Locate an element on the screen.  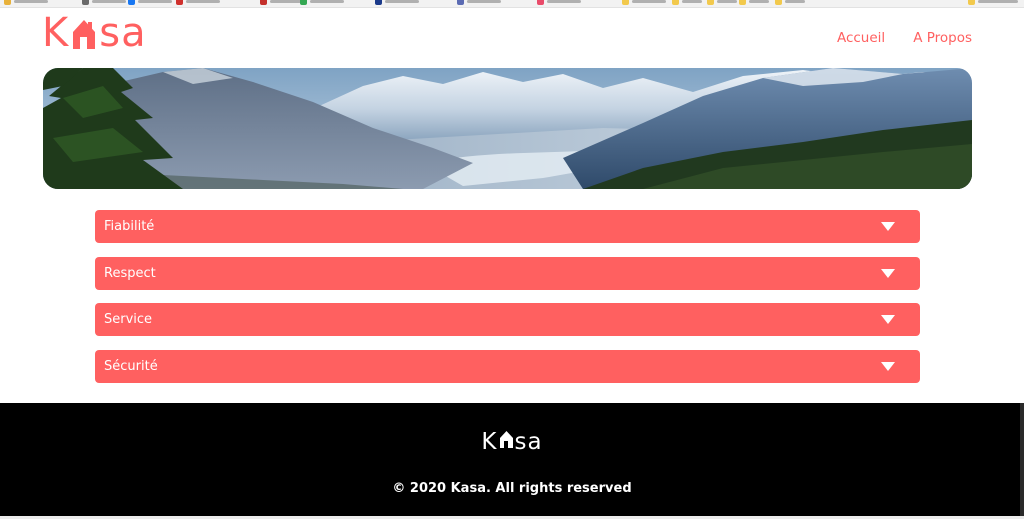
footer-logo-letters-sa: sa is located at coordinates (528, 442).